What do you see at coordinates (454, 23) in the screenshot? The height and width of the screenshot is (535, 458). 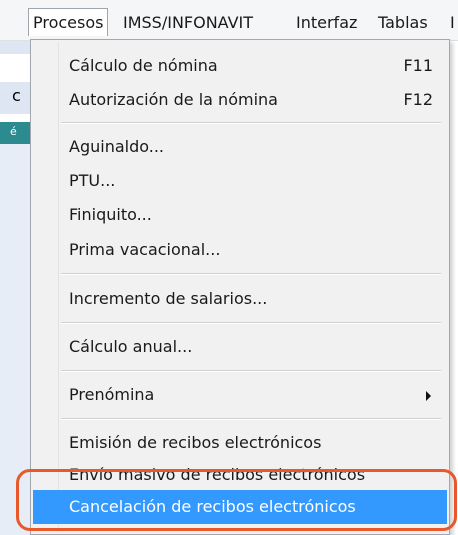 I see `menu-next-item: I` at bounding box center [454, 23].